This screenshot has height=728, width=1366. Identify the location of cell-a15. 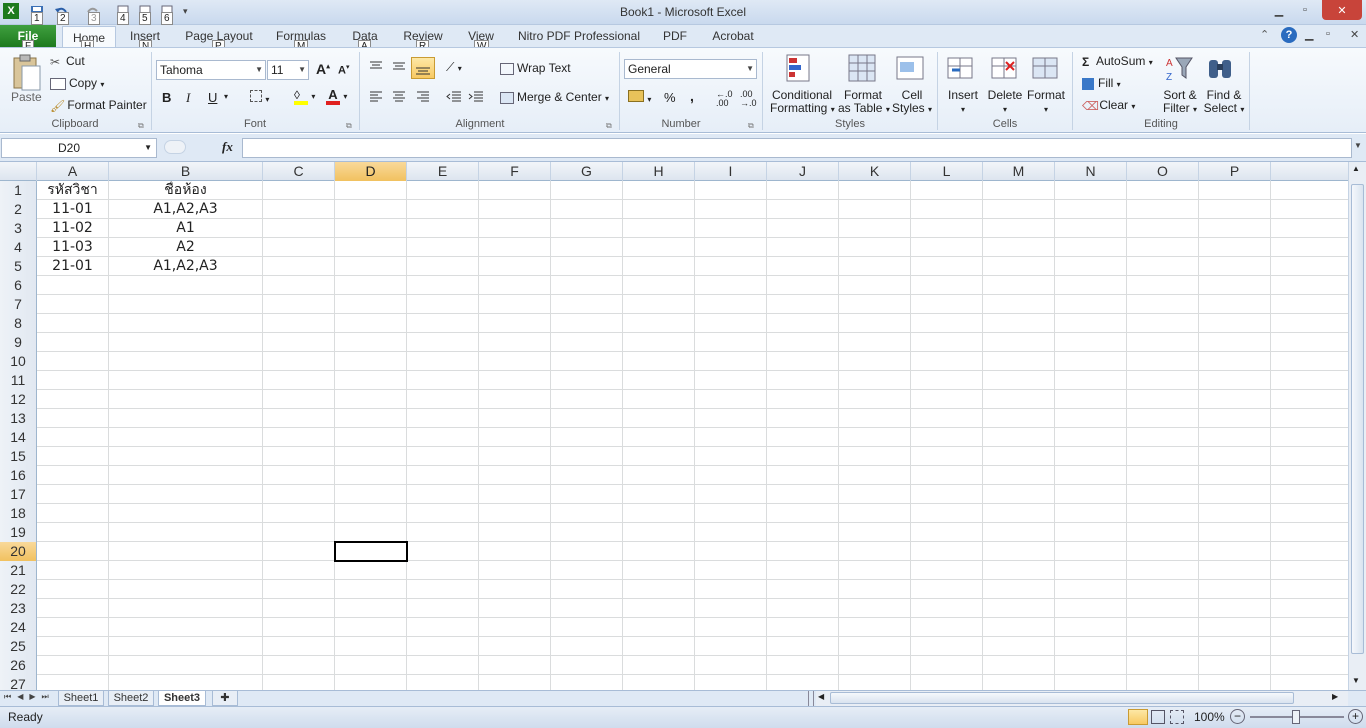
(73, 456).